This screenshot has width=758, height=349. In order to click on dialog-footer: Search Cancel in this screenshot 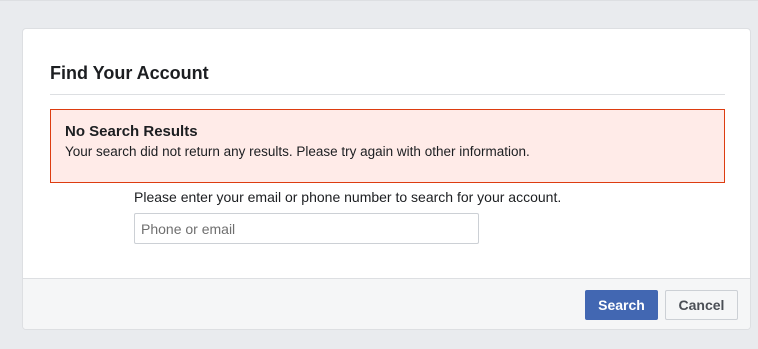, I will do `click(386, 303)`.